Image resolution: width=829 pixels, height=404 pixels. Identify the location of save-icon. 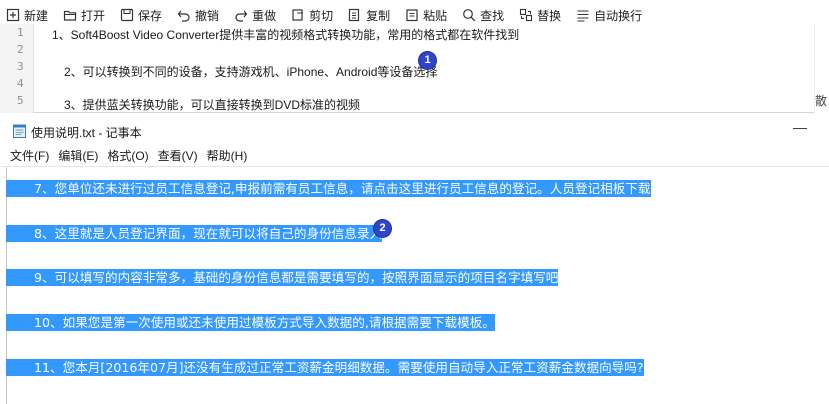
(127, 15).